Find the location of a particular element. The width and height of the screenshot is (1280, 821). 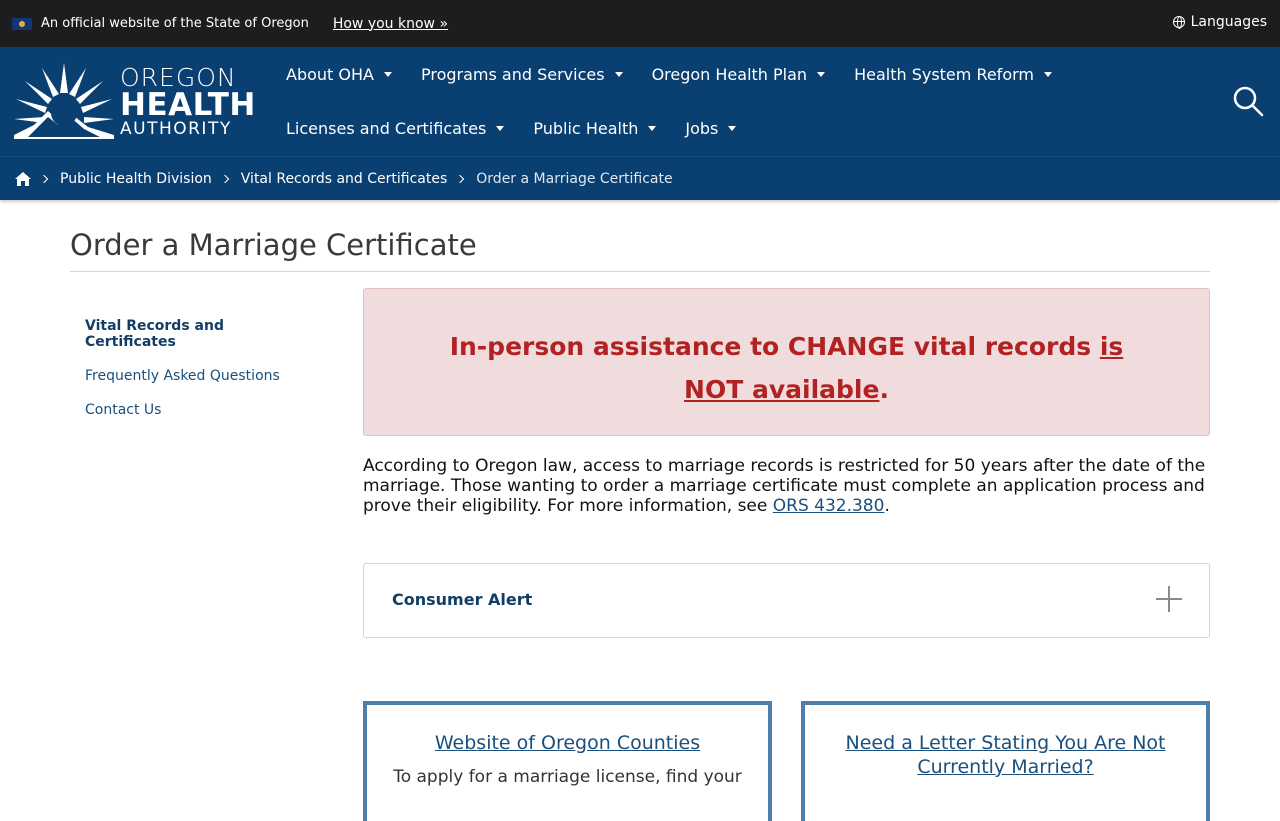

nav-health-system-reform: Health System Reform is located at coordinates (953, 74).